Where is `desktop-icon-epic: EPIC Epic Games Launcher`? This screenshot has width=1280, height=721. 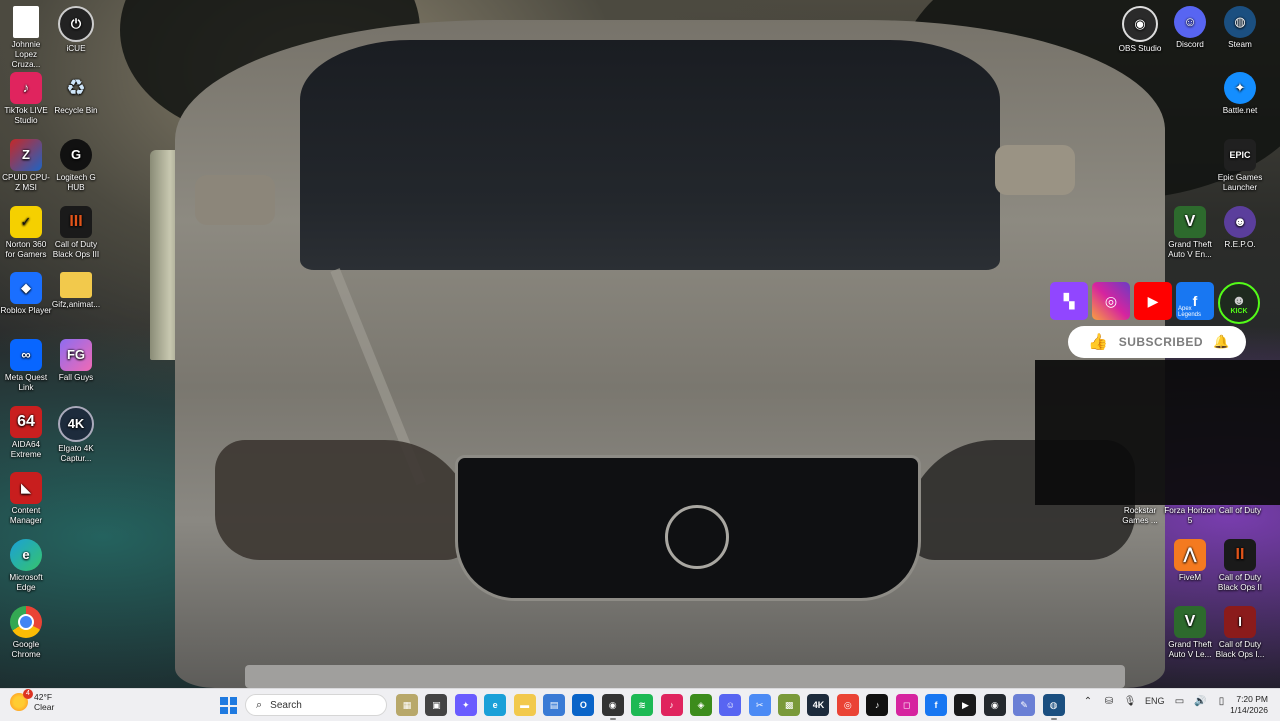
desktop-icon-epic: EPIC Epic Games Launcher is located at coordinates (1240, 164).